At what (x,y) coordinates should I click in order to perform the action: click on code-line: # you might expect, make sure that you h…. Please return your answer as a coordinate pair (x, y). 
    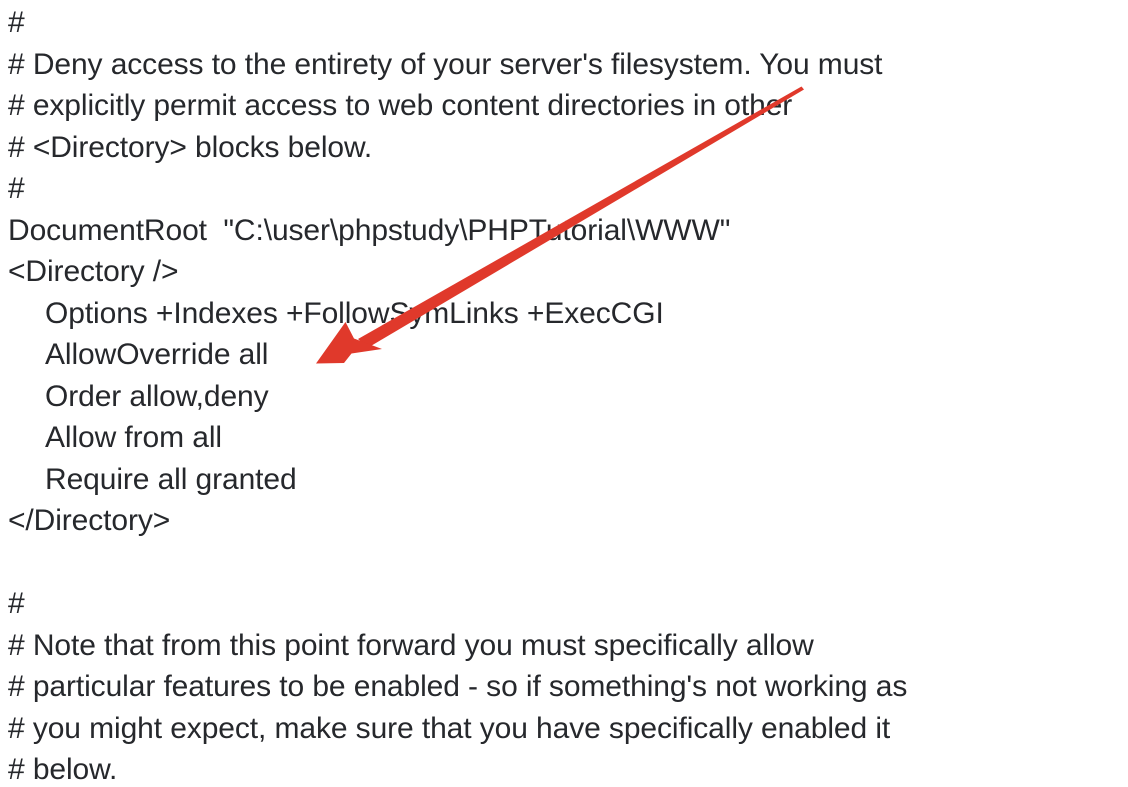
    Looking at the image, I should click on (449, 728).